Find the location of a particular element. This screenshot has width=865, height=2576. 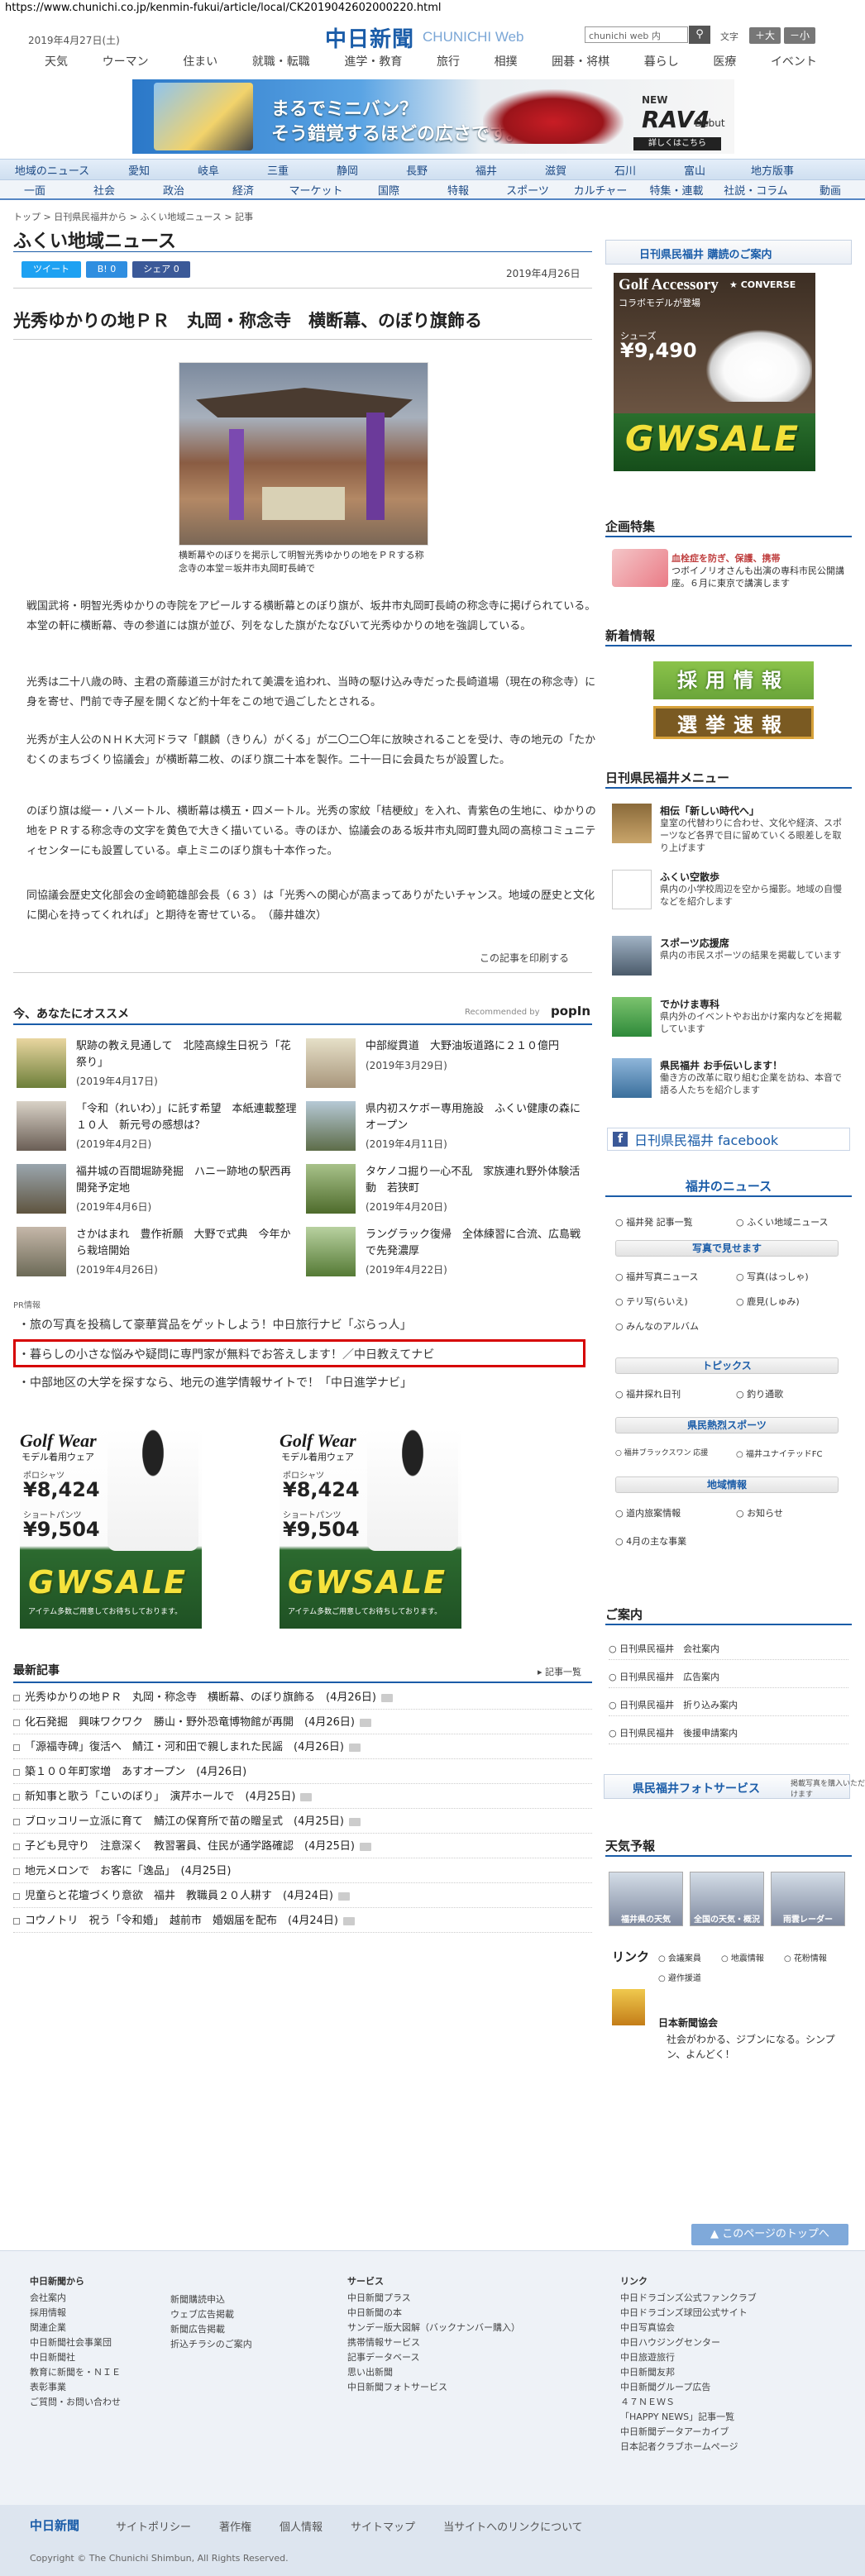

section-nav-item: 政治 is located at coordinates (173, 190).